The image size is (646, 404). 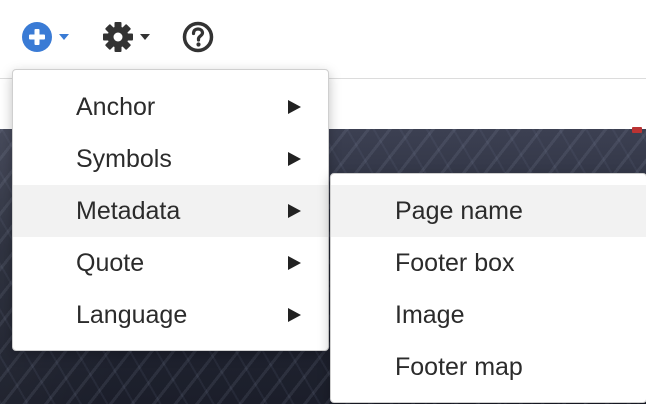 What do you see at coordinates (110, 262) in the screenshot?
I see `menu-item-label: Quote` at bounding box center [110, 262].